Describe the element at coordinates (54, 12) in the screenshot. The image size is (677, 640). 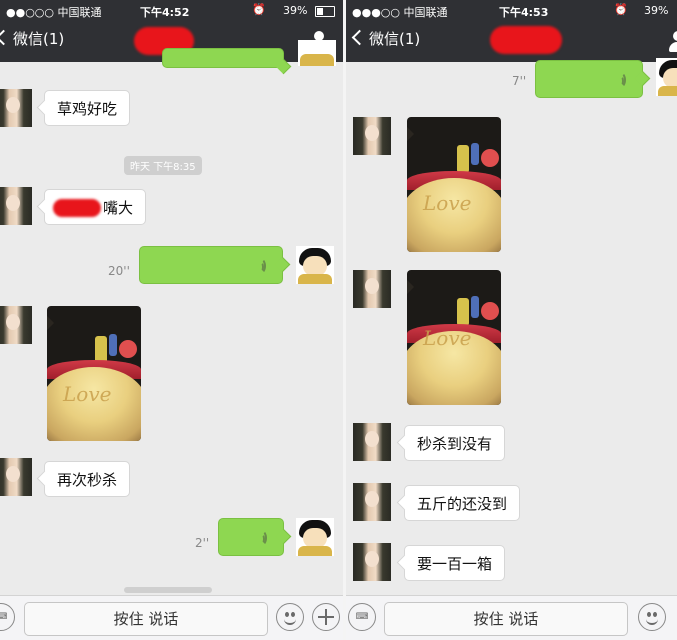
I see `carrier-signal: ●●○○○ 中国联通` at that location.